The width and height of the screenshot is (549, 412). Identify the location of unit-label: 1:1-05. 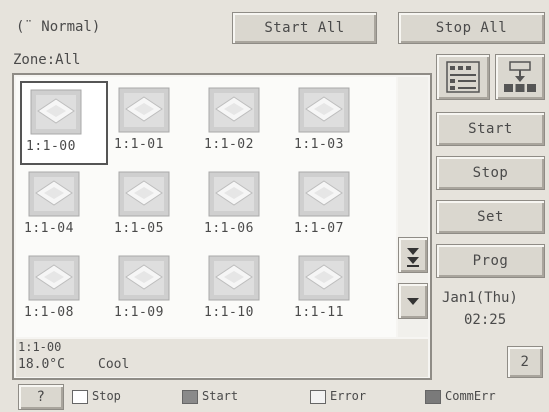
(139, 228).